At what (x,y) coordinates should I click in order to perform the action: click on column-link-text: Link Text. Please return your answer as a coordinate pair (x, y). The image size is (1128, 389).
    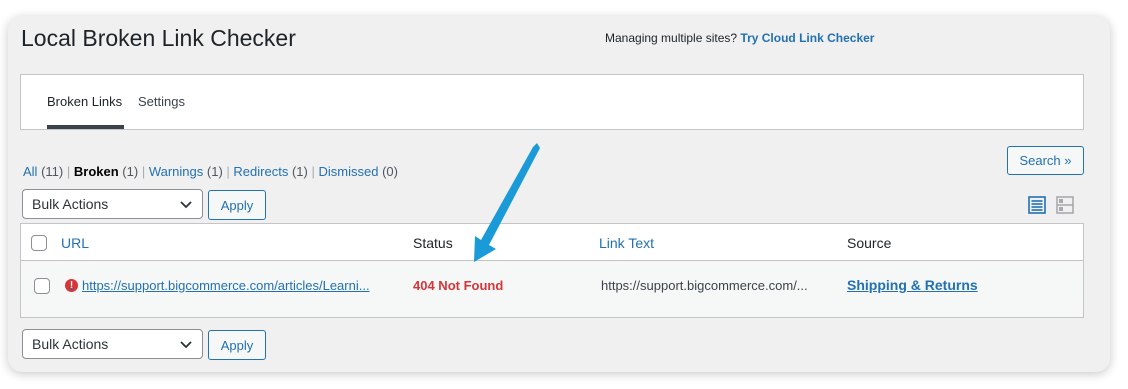
    Looking at the image, I should click on (626, 243).